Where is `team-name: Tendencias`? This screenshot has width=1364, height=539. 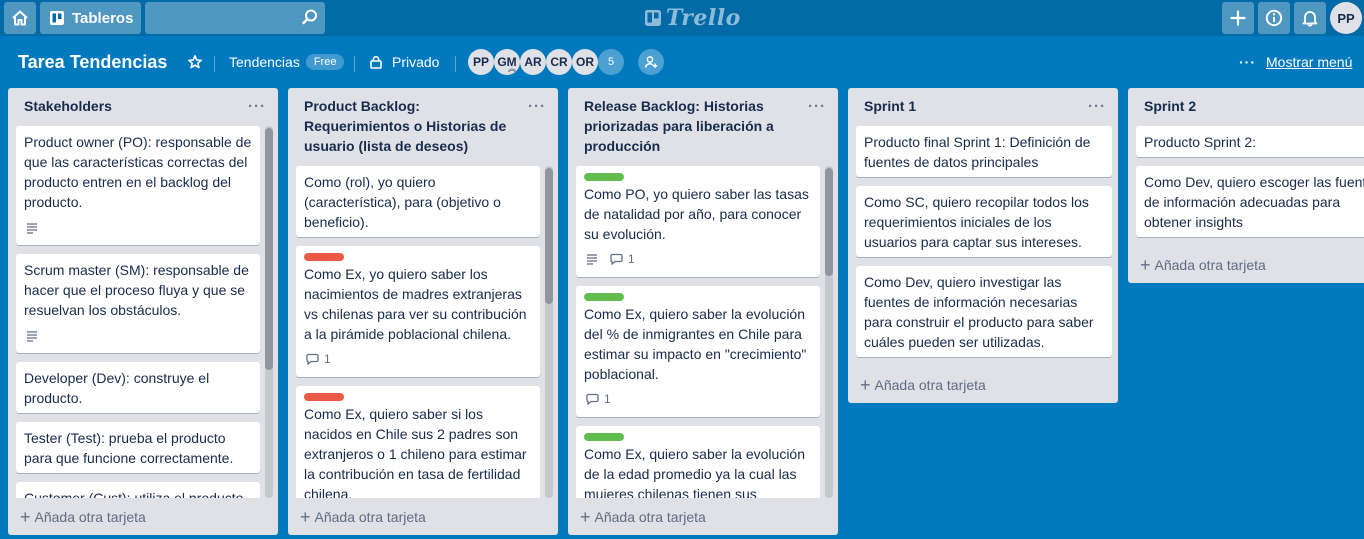
team-name: Tendencias is located at coordinates (264, 62).